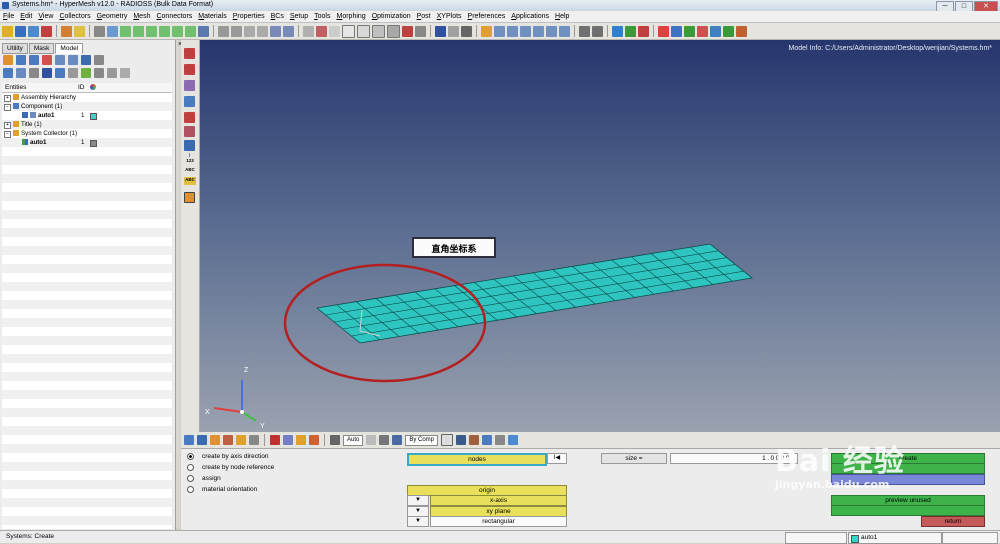 The width and height of the screenshot is (1000, 544). Describe the element at coordinates (8, 73) in the screenshot. I see `browser-show-icon` at that location.